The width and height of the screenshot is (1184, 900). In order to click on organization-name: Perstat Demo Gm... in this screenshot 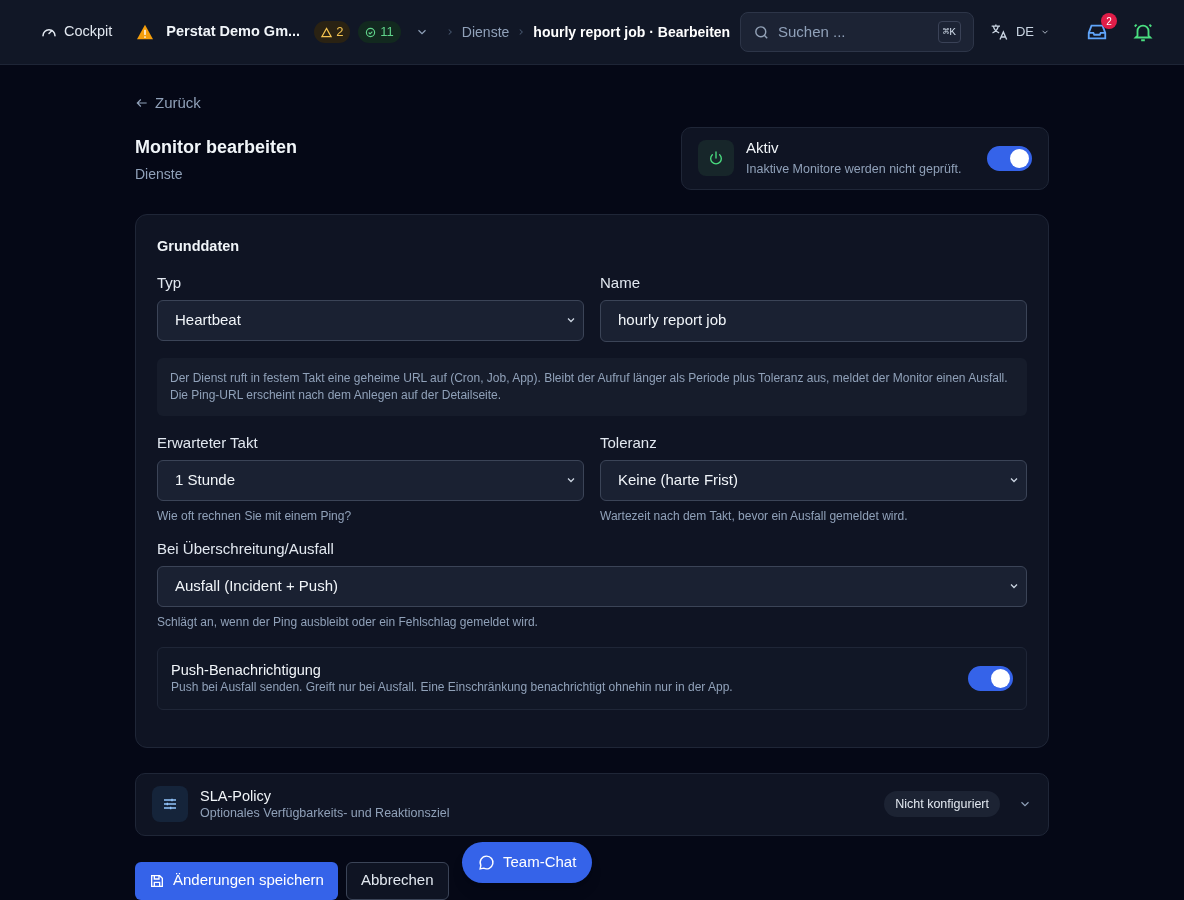, I will do `click(233, 32)`.